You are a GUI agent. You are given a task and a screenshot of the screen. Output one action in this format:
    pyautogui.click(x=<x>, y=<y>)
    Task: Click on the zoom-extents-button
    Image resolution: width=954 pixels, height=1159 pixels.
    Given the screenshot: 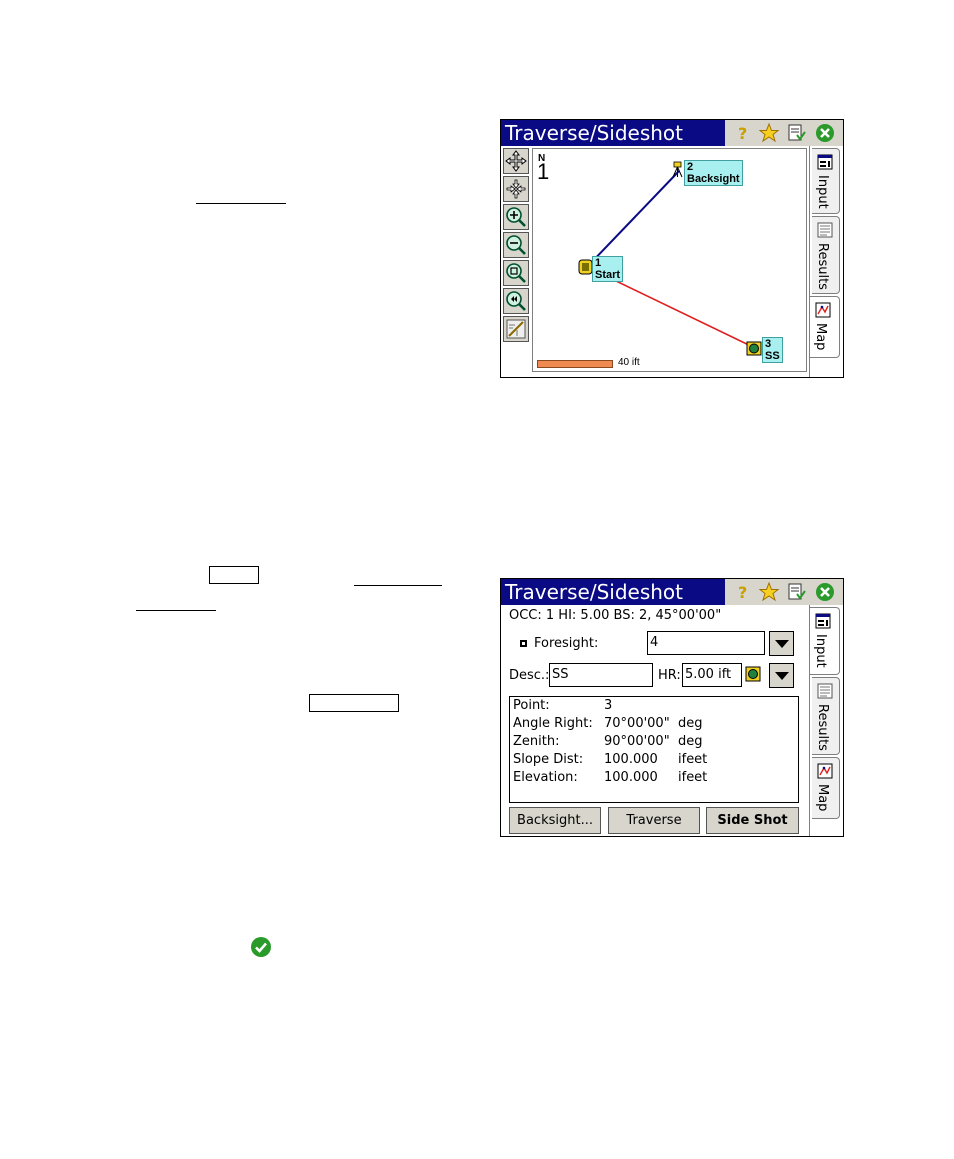 What is the action you would take?
    pyautogui.click(x=516, y=189)
    